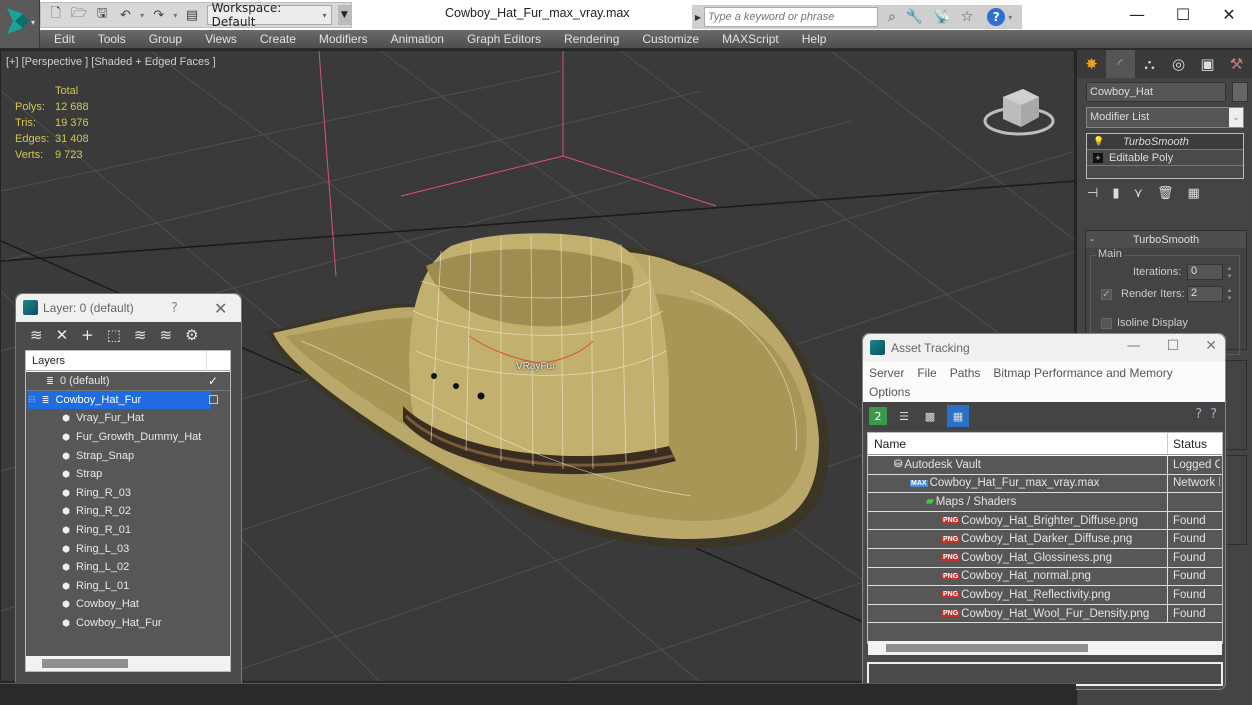 Image resolution: width=1252 pixels, height=705 pixels. I want to click on menu-rendering: Rendering, so click(591, 39).